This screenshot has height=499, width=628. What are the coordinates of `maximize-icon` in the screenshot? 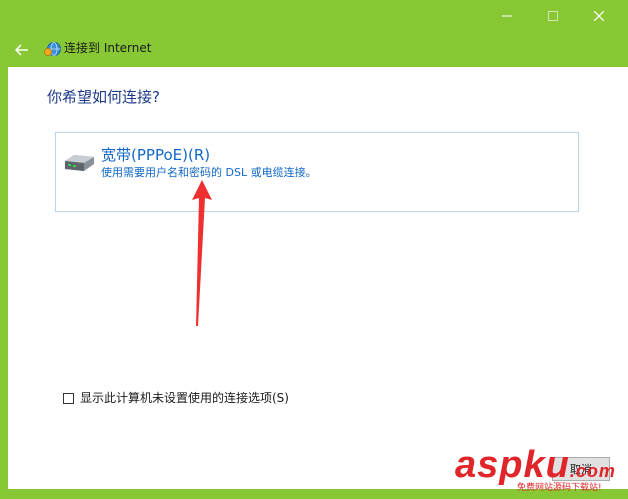 It's located at (553, 16).